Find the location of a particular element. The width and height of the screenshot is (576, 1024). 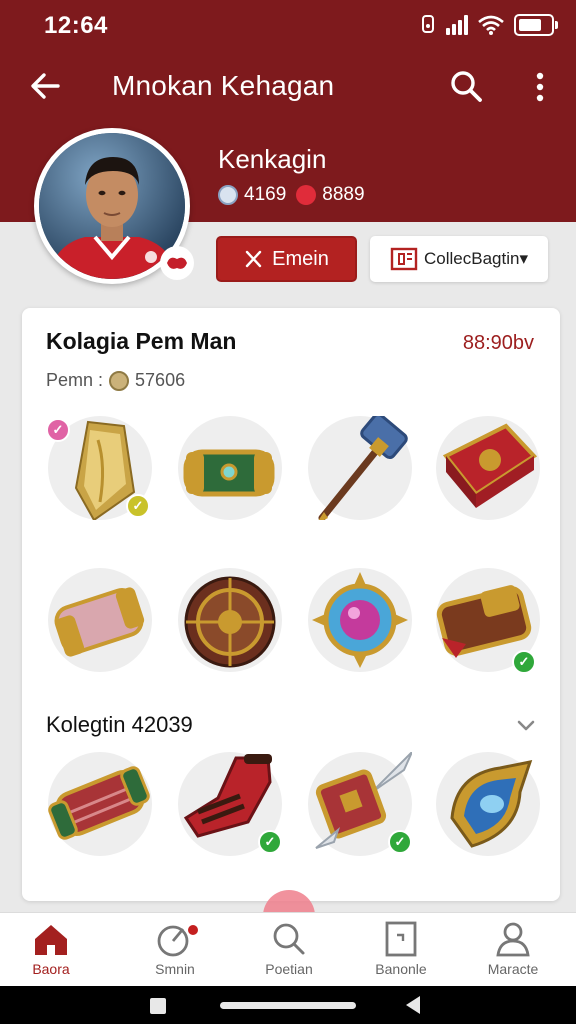

coin-icon is located at coordinates (119, 380).